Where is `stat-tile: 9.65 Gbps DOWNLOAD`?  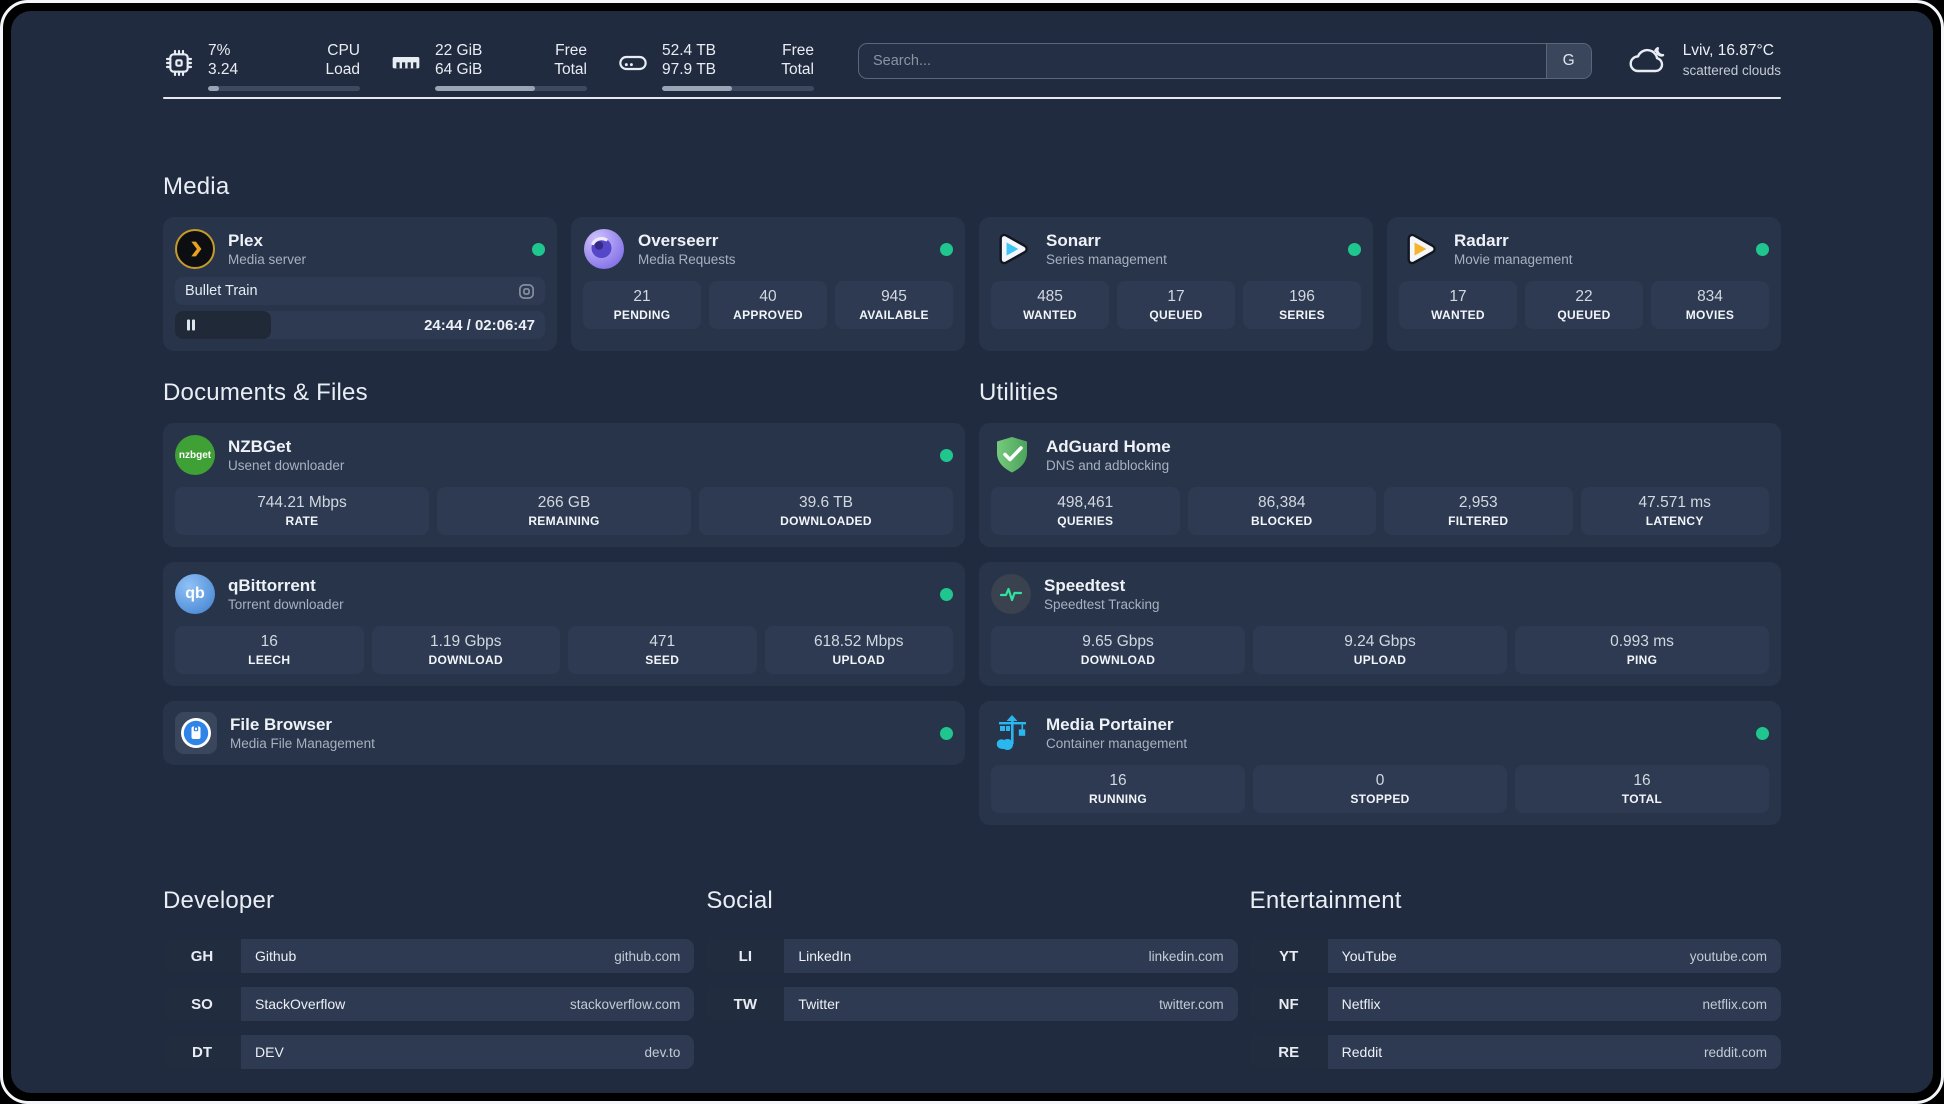 stat-tile: 9.65 Gbps DOWNLOAD is located at coordinates (1118, 650).